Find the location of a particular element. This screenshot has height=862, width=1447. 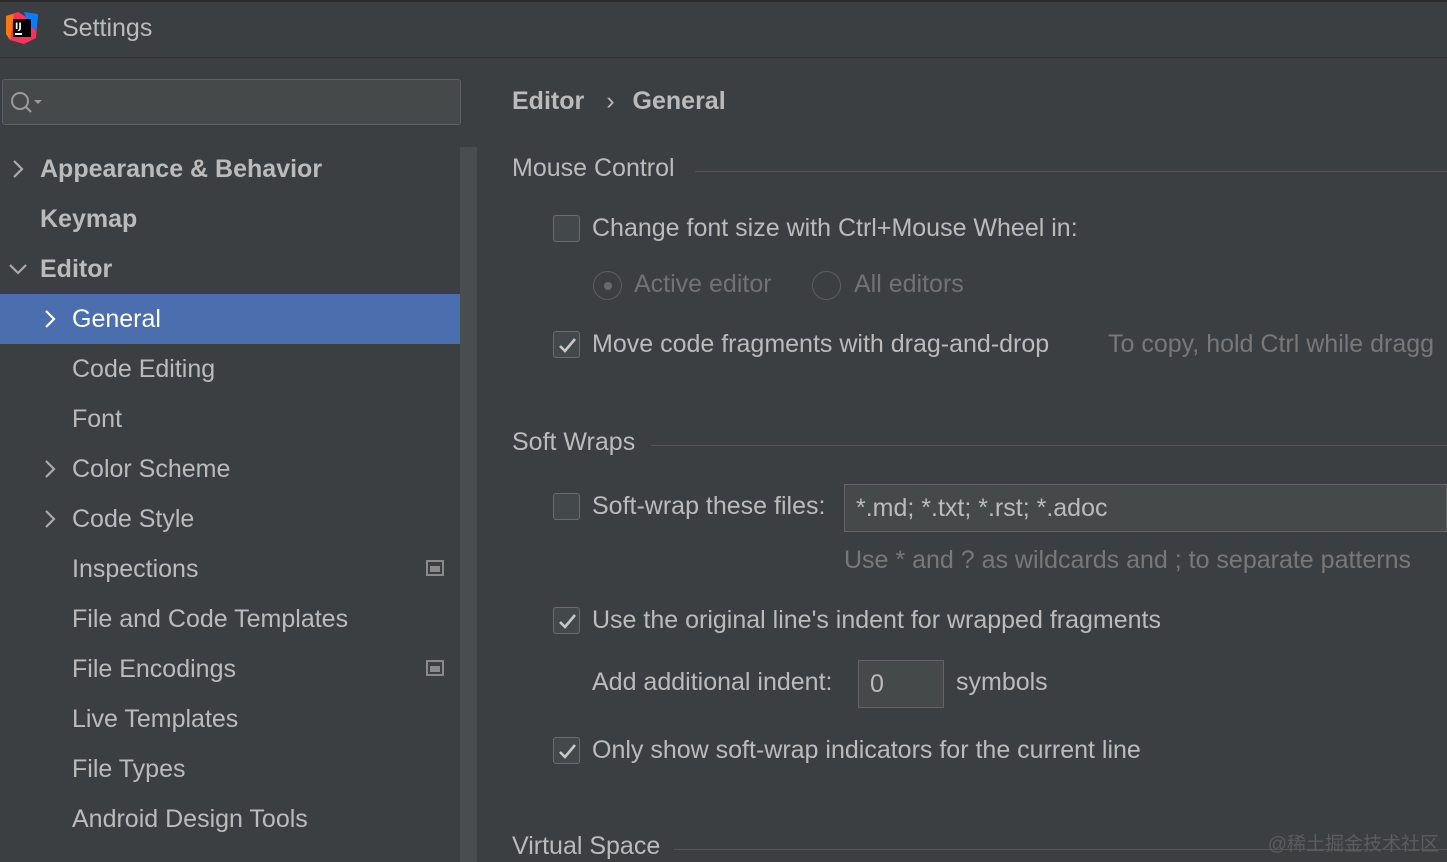

active-editor-label: Active editor is located at coordinates (703, 284).